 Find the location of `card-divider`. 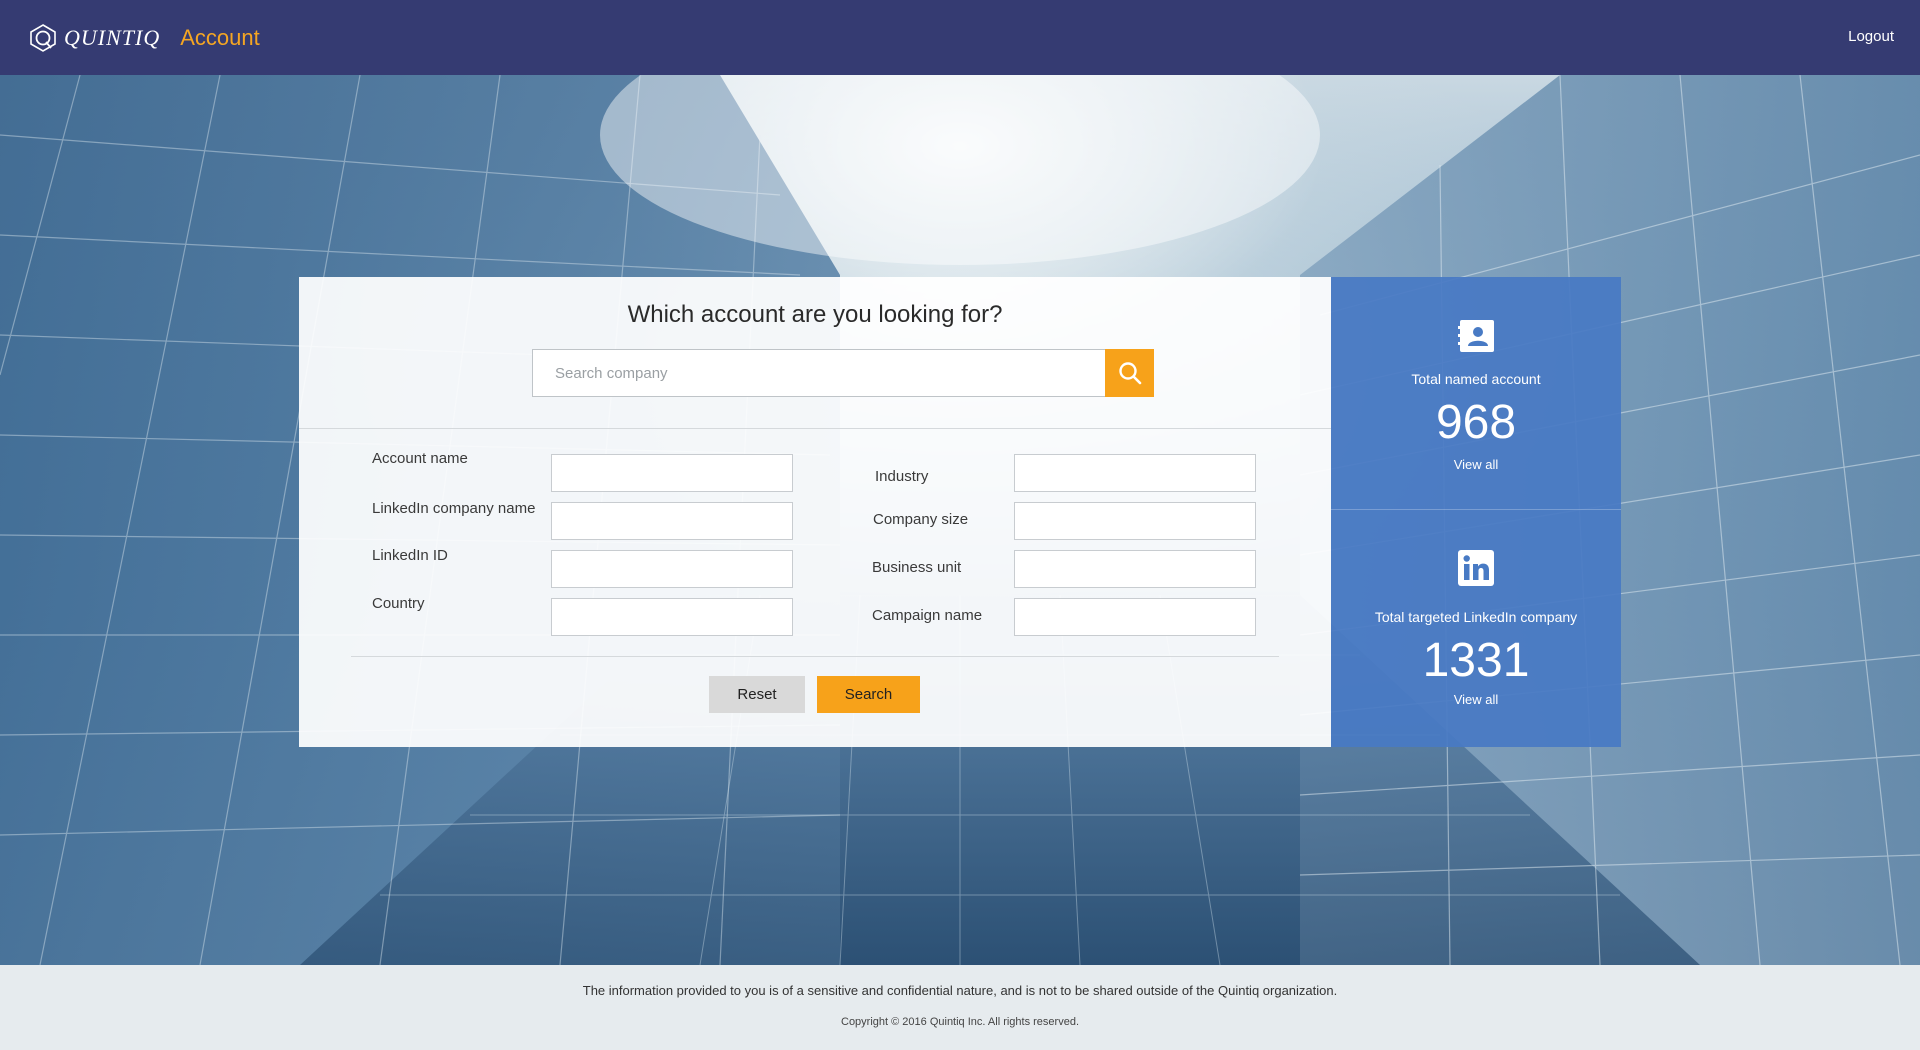

card-divider is located at coordinates (815, 428).